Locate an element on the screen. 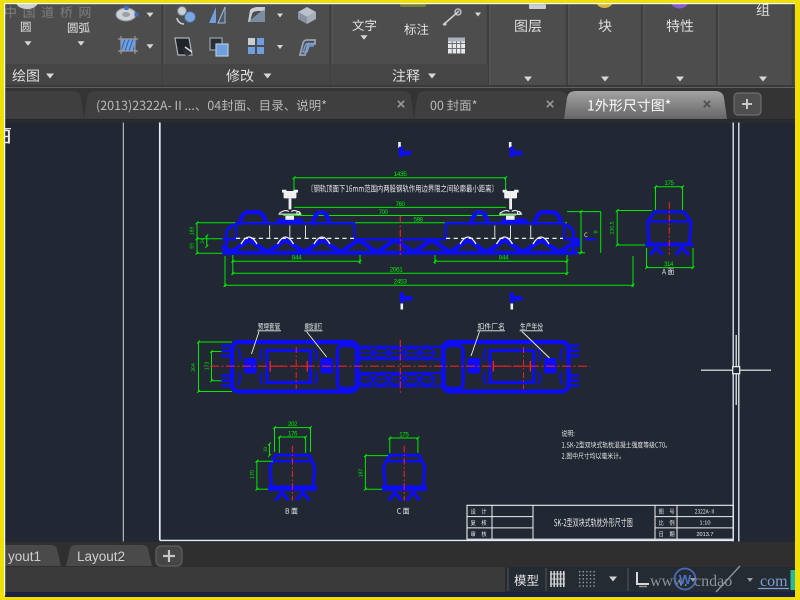 Image resolution: width=800 pixels, height=600 pixels. svg-text: 2061 is located at coordinates (396, 270).